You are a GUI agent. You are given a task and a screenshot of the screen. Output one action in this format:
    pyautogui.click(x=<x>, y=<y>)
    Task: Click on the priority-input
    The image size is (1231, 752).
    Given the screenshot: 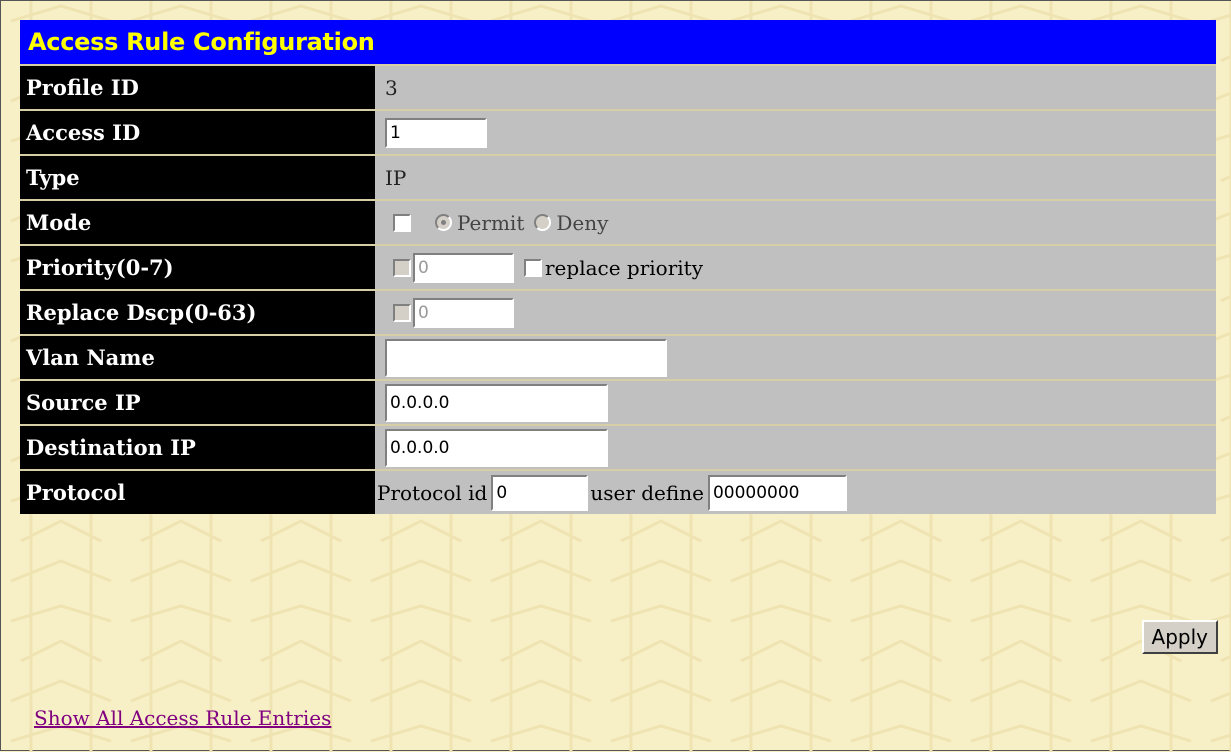 What is the action you would take?
    pyautogui.click(x=463, y=267)
    